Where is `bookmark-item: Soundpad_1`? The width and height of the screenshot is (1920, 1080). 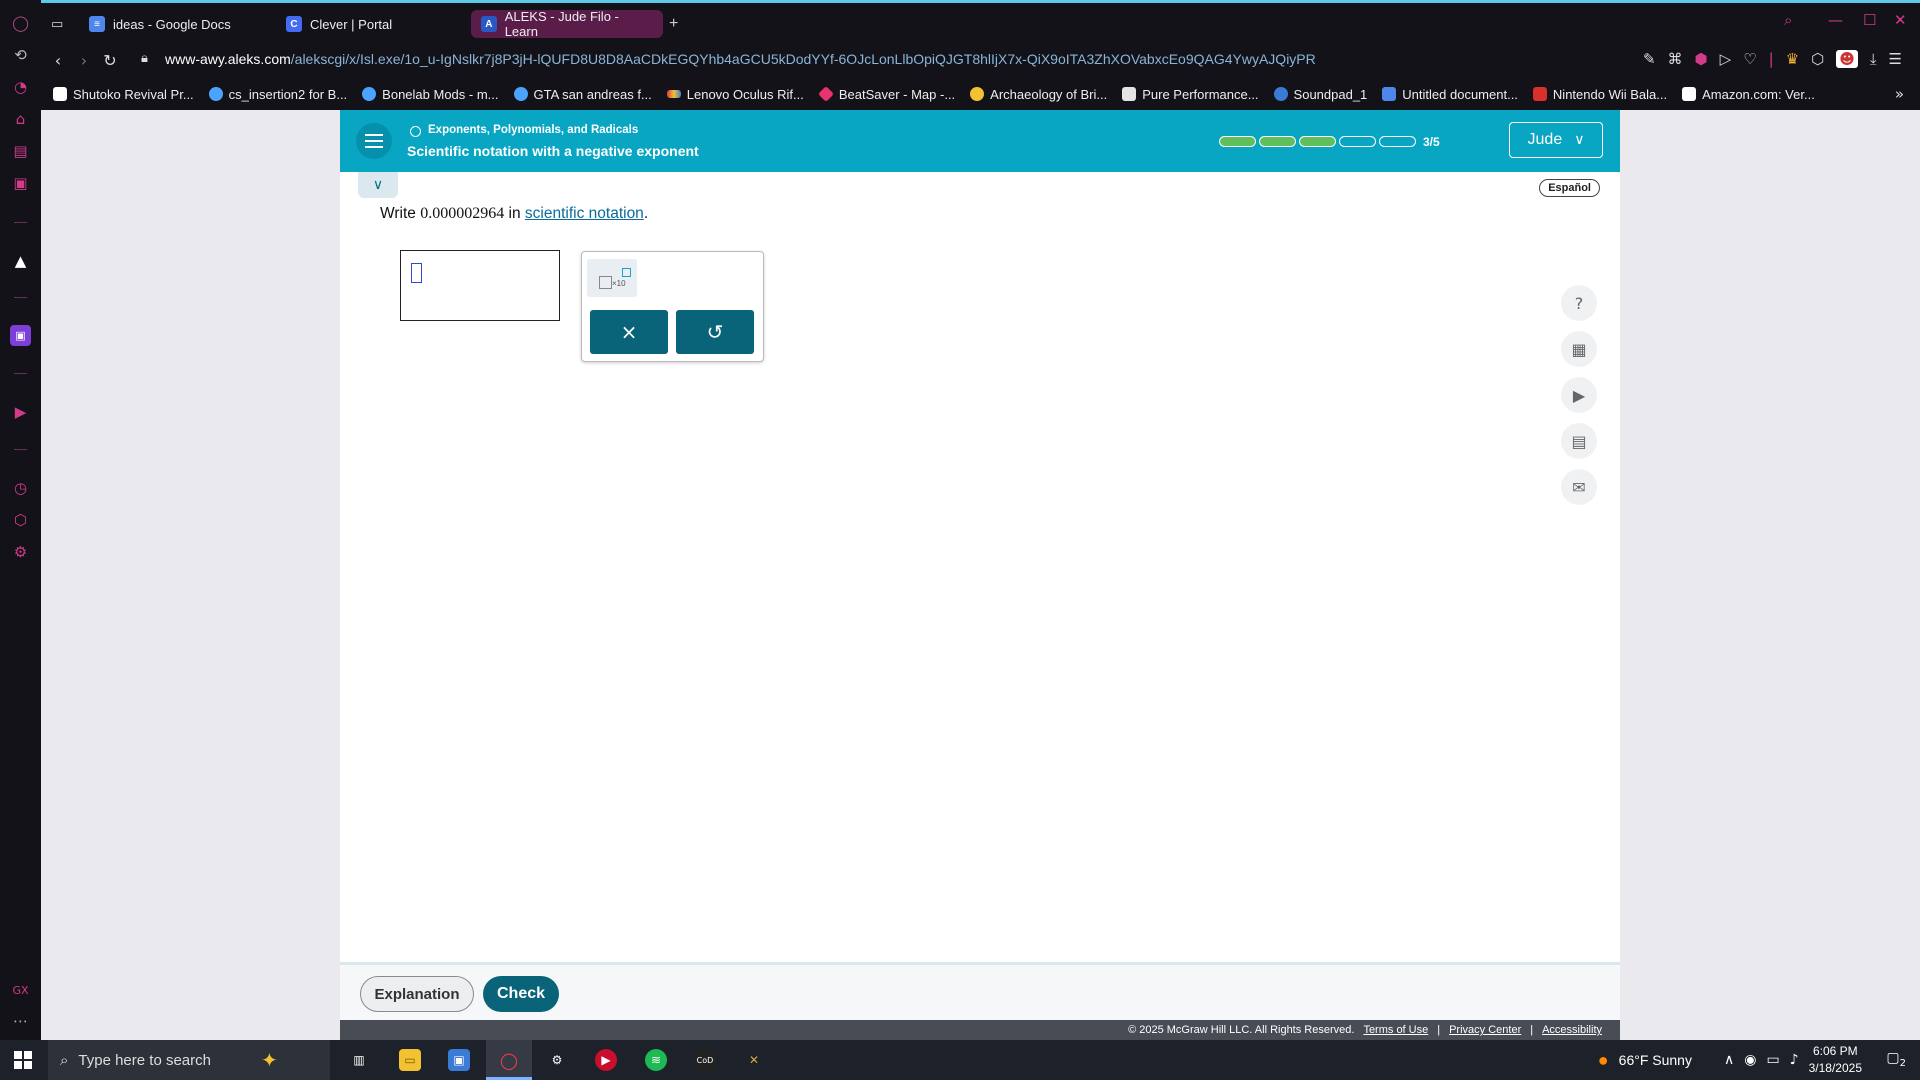
bookmark-item: Soundpad_1 is located at coordinates (1320, 94).